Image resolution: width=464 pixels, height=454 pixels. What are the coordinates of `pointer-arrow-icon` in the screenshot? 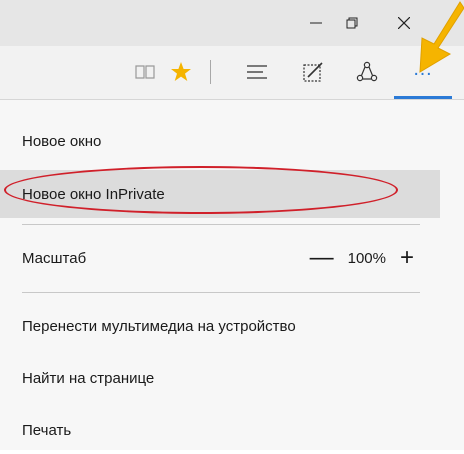 It's located at (441, 37).